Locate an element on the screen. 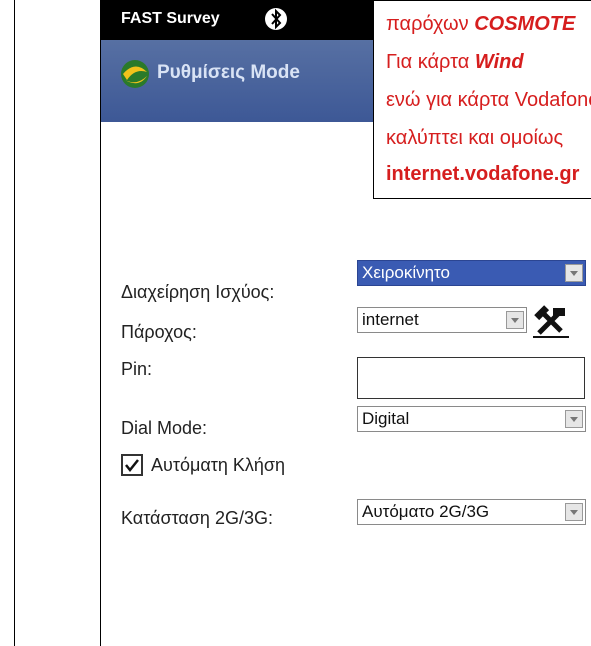 The image size is (591, 646). page-title: Ρυθμίσεις Mode is located at coordinates (228, 72).